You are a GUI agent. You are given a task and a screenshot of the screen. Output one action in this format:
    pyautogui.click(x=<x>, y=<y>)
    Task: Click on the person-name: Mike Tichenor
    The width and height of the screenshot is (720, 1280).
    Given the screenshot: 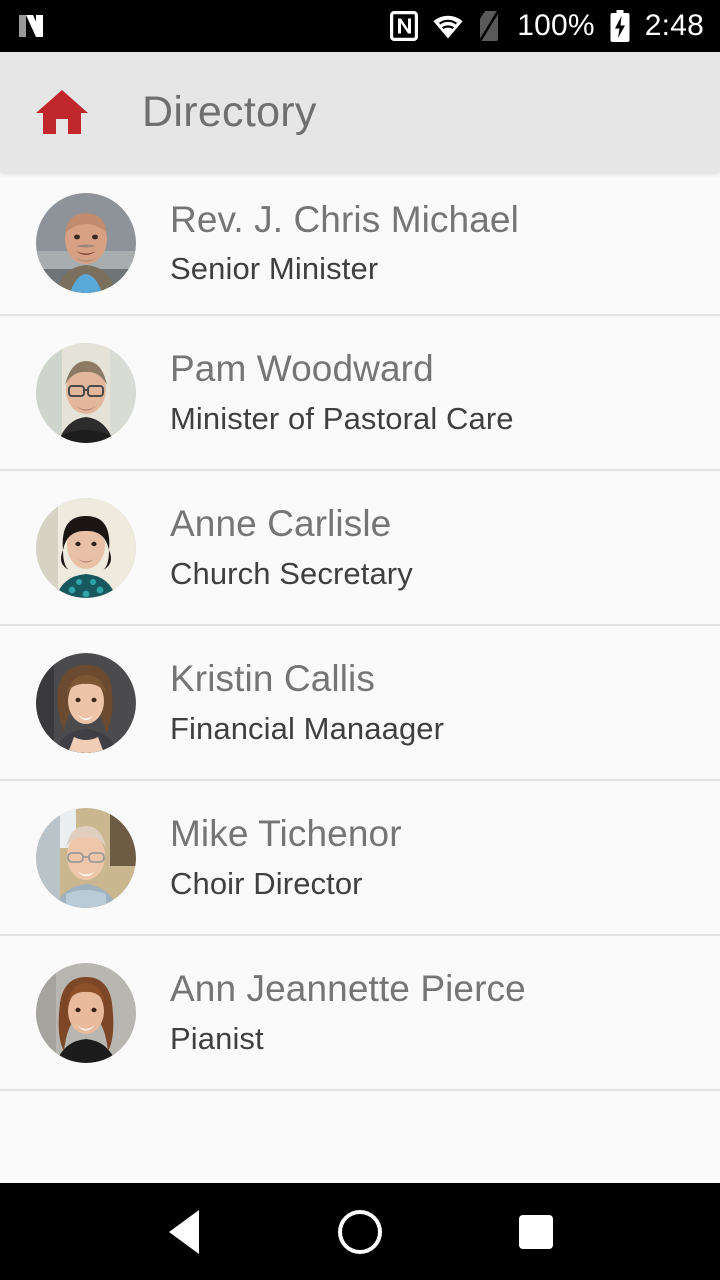 What is the action you would take?
    pyautogui.click(x=286, y=834)
    